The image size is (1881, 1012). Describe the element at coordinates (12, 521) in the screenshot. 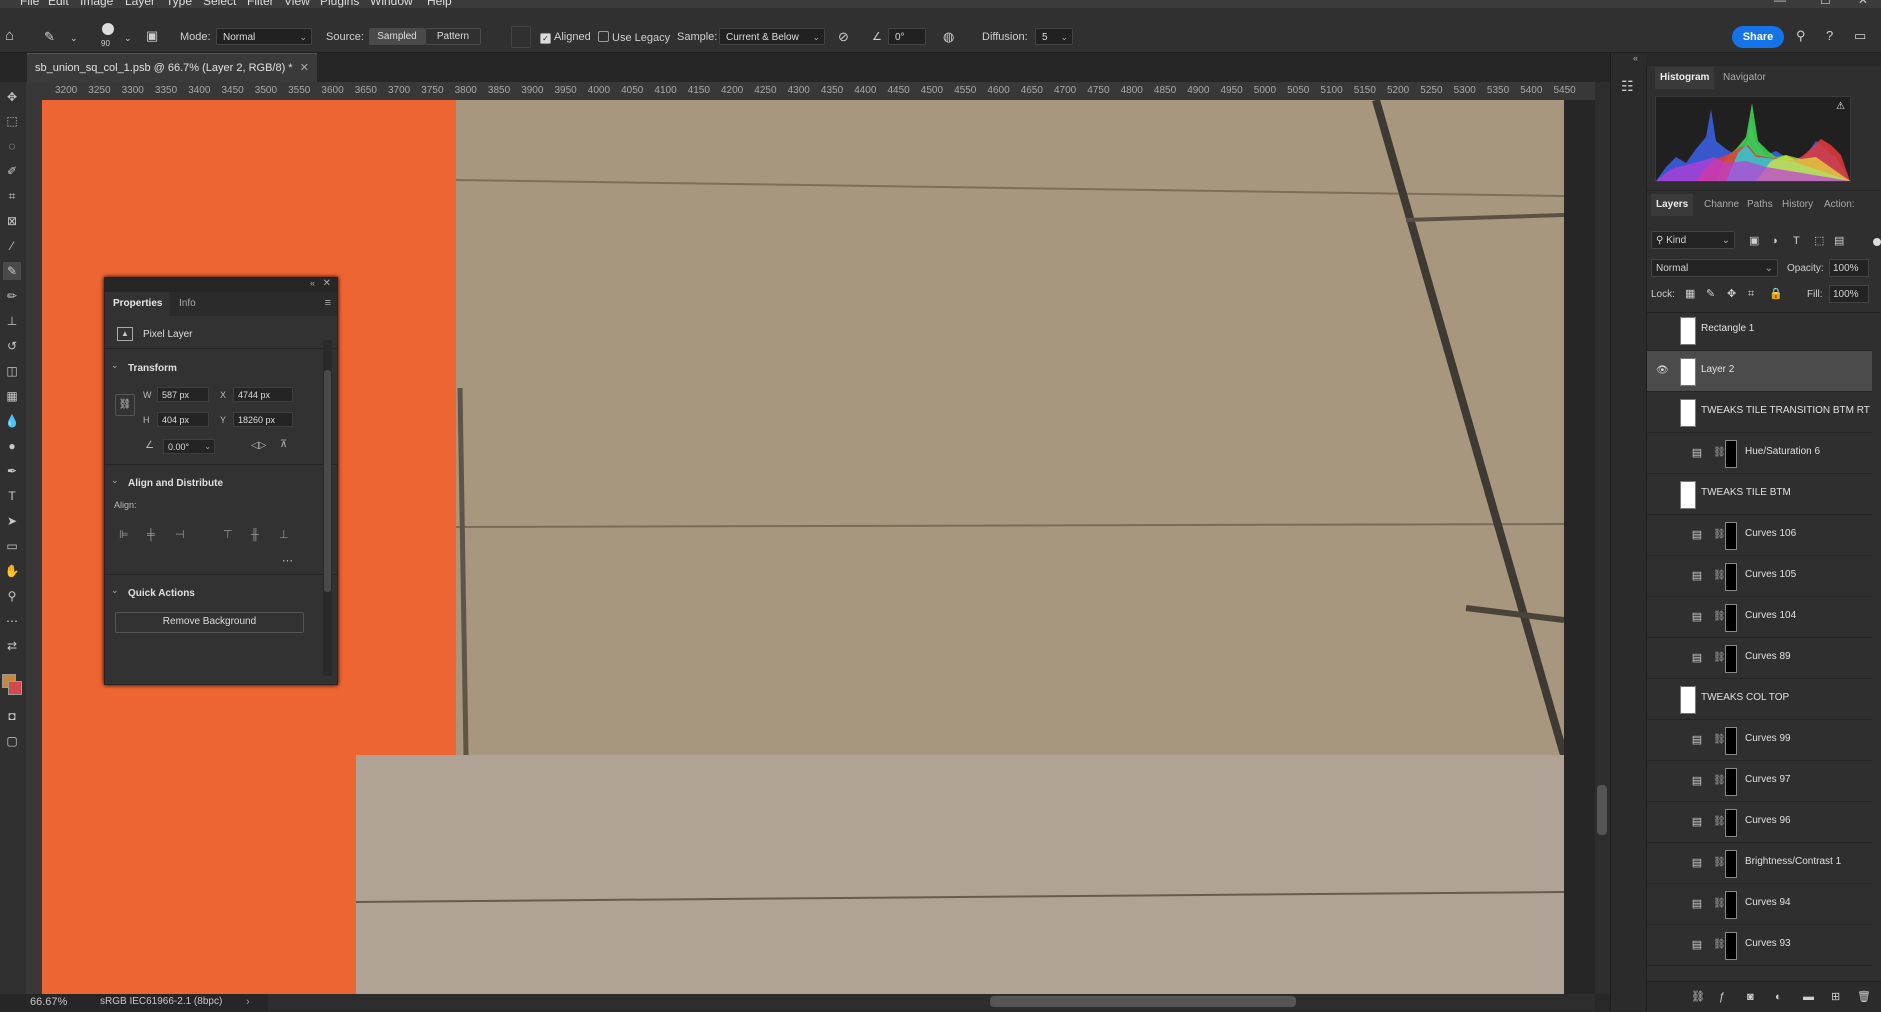

I see `path-select-tool-icon: ➤` at that location.